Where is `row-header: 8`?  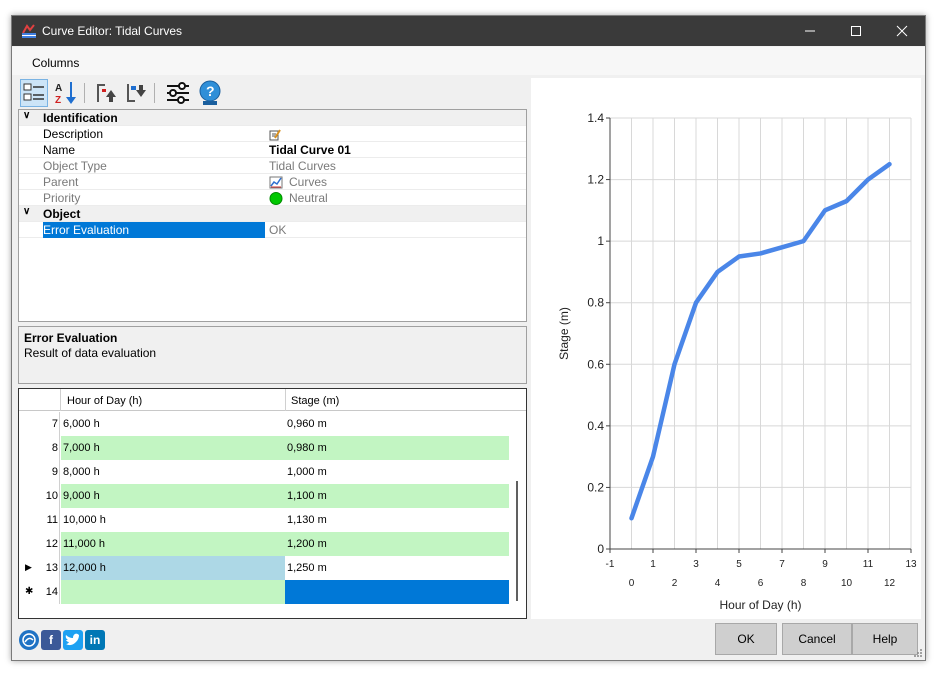 row-header: 8 is located at coordinates (39, 448).